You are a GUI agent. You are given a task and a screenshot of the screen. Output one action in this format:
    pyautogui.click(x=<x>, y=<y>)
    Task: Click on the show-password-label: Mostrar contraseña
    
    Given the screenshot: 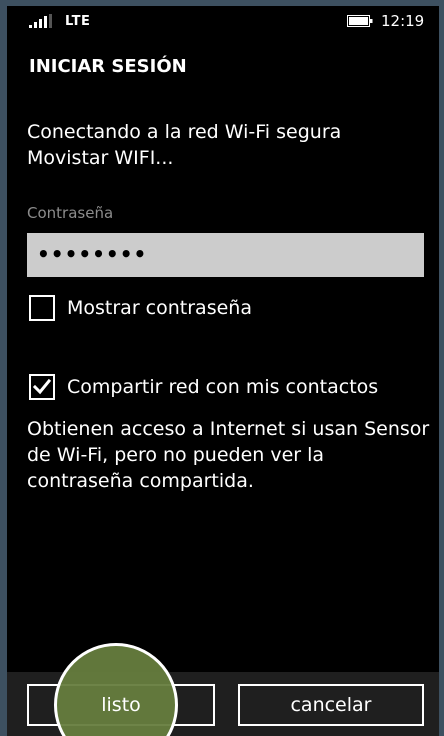 What is the action you would take?
    pyautogui.click(x=159, y=308)
    